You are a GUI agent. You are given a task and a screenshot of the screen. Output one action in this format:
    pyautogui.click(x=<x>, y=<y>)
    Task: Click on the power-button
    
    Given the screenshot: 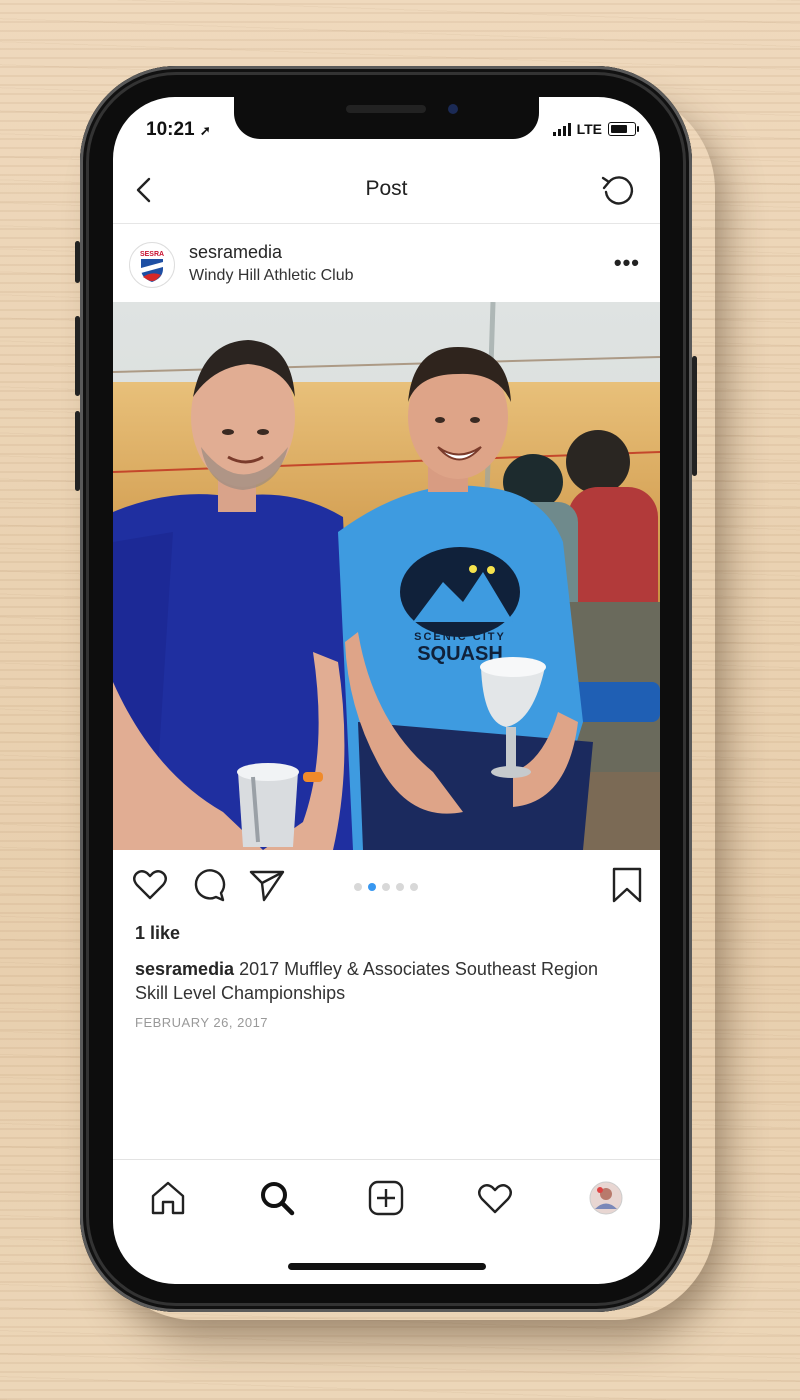 What is the action you would take?
    pyautogui.click(x=694, y=416)
    